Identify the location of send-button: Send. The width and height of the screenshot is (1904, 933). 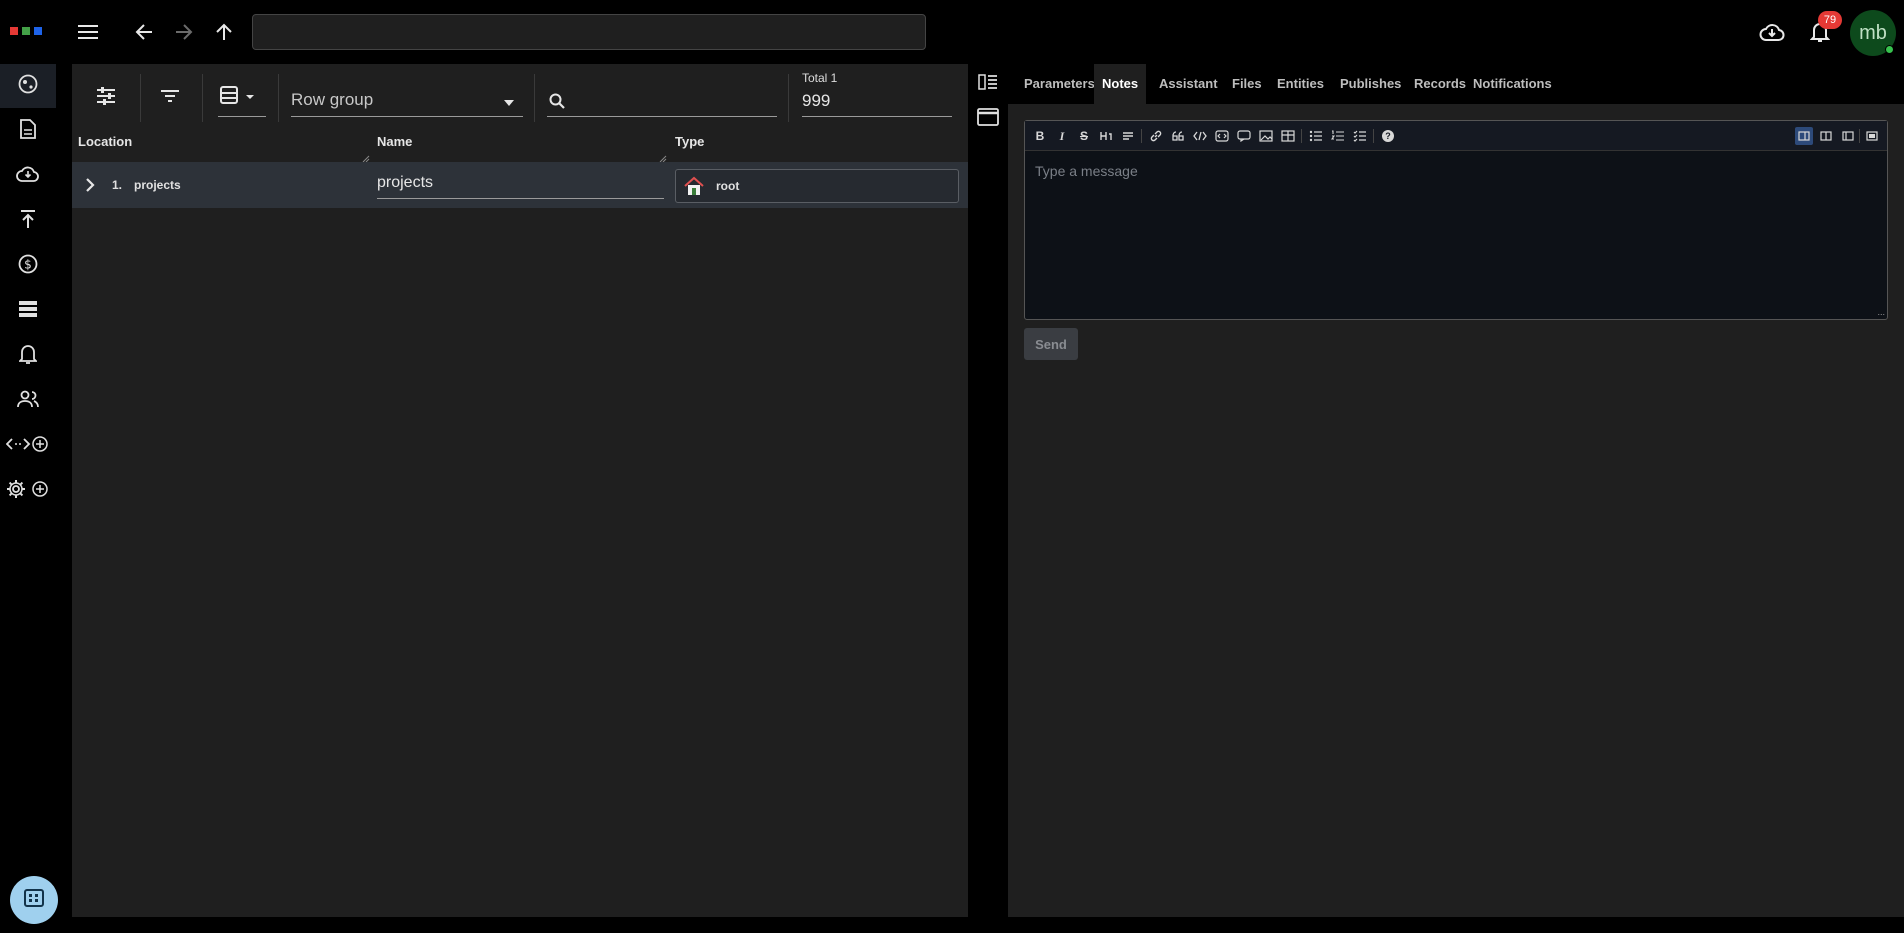
(1051, 344).